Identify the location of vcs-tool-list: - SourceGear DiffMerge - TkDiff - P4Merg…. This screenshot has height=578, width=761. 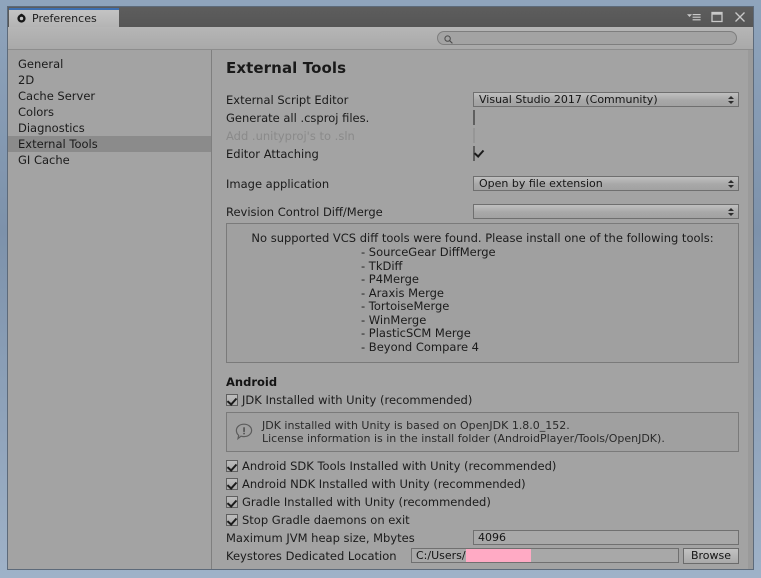
(482, 299).